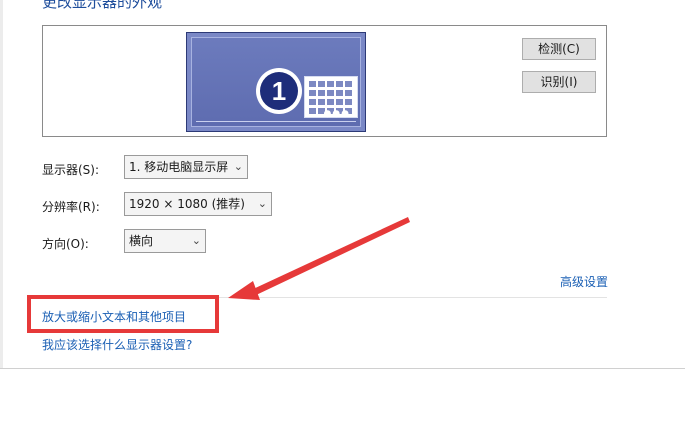  Describe the element at coordinates (319, 258) in the screenshot. I see `red-arrow-annotation` at that location.